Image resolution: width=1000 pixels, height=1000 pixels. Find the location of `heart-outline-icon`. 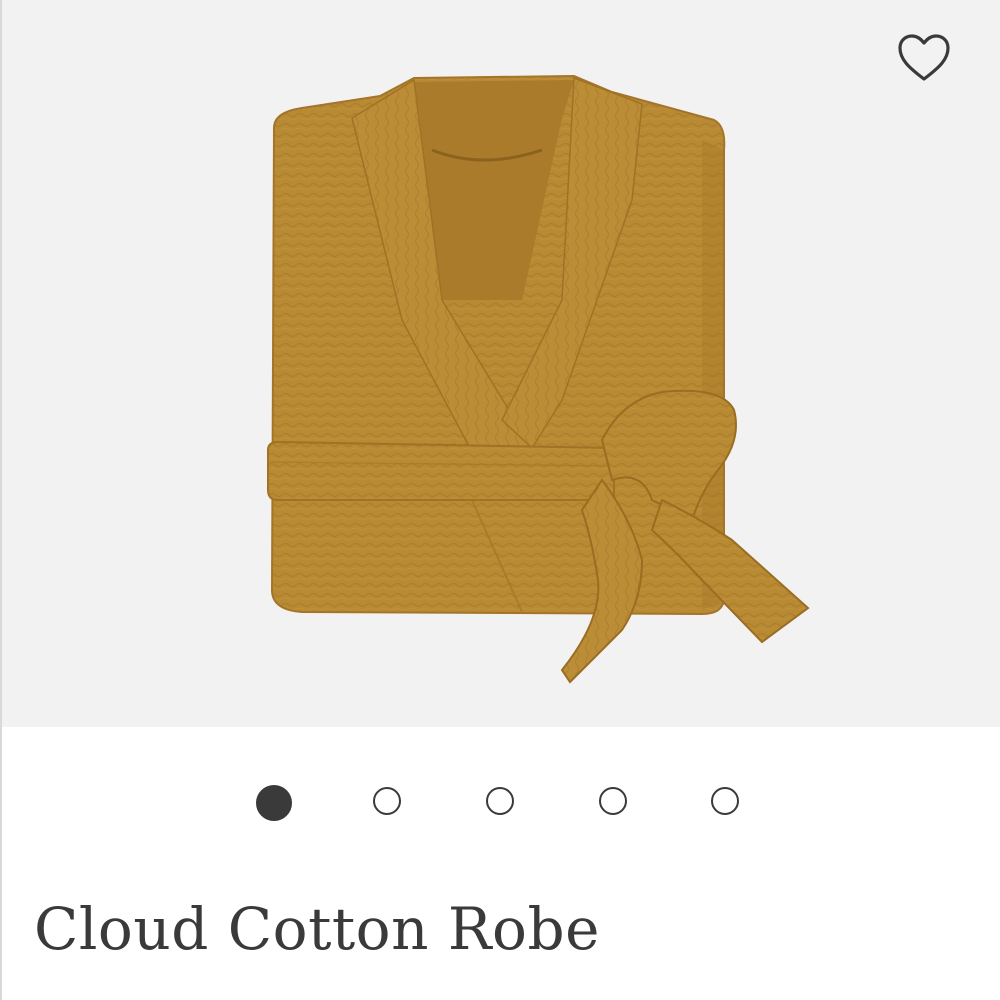

heart-outline-icon is located at coordinates (924, 57).